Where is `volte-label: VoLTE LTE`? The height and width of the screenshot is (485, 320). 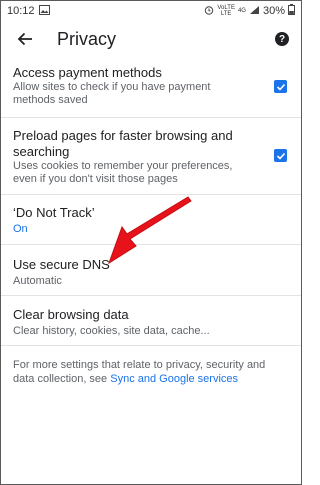
volte-label: VoLTE LTE is located at coordinates (226, 11).